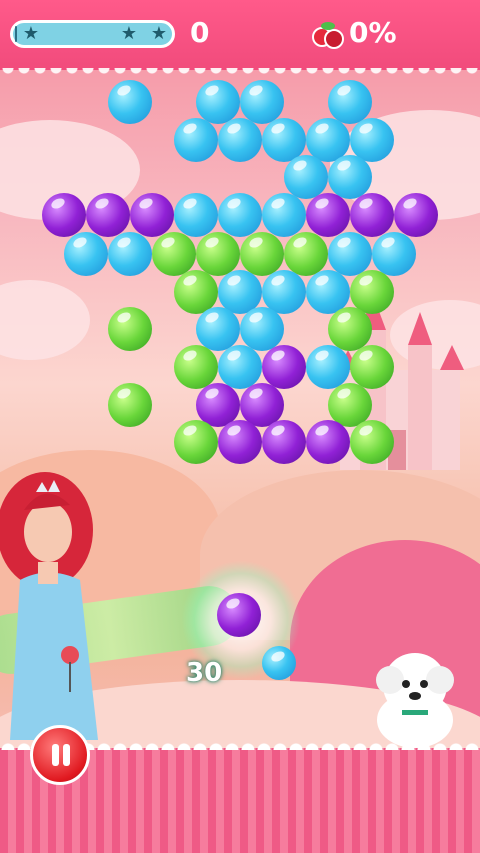 This screenshot has height=853, width=480. What do you see at coordinates (60, 755) in the screenshot?
I see `pause-button` at bounding box center [60, 755].